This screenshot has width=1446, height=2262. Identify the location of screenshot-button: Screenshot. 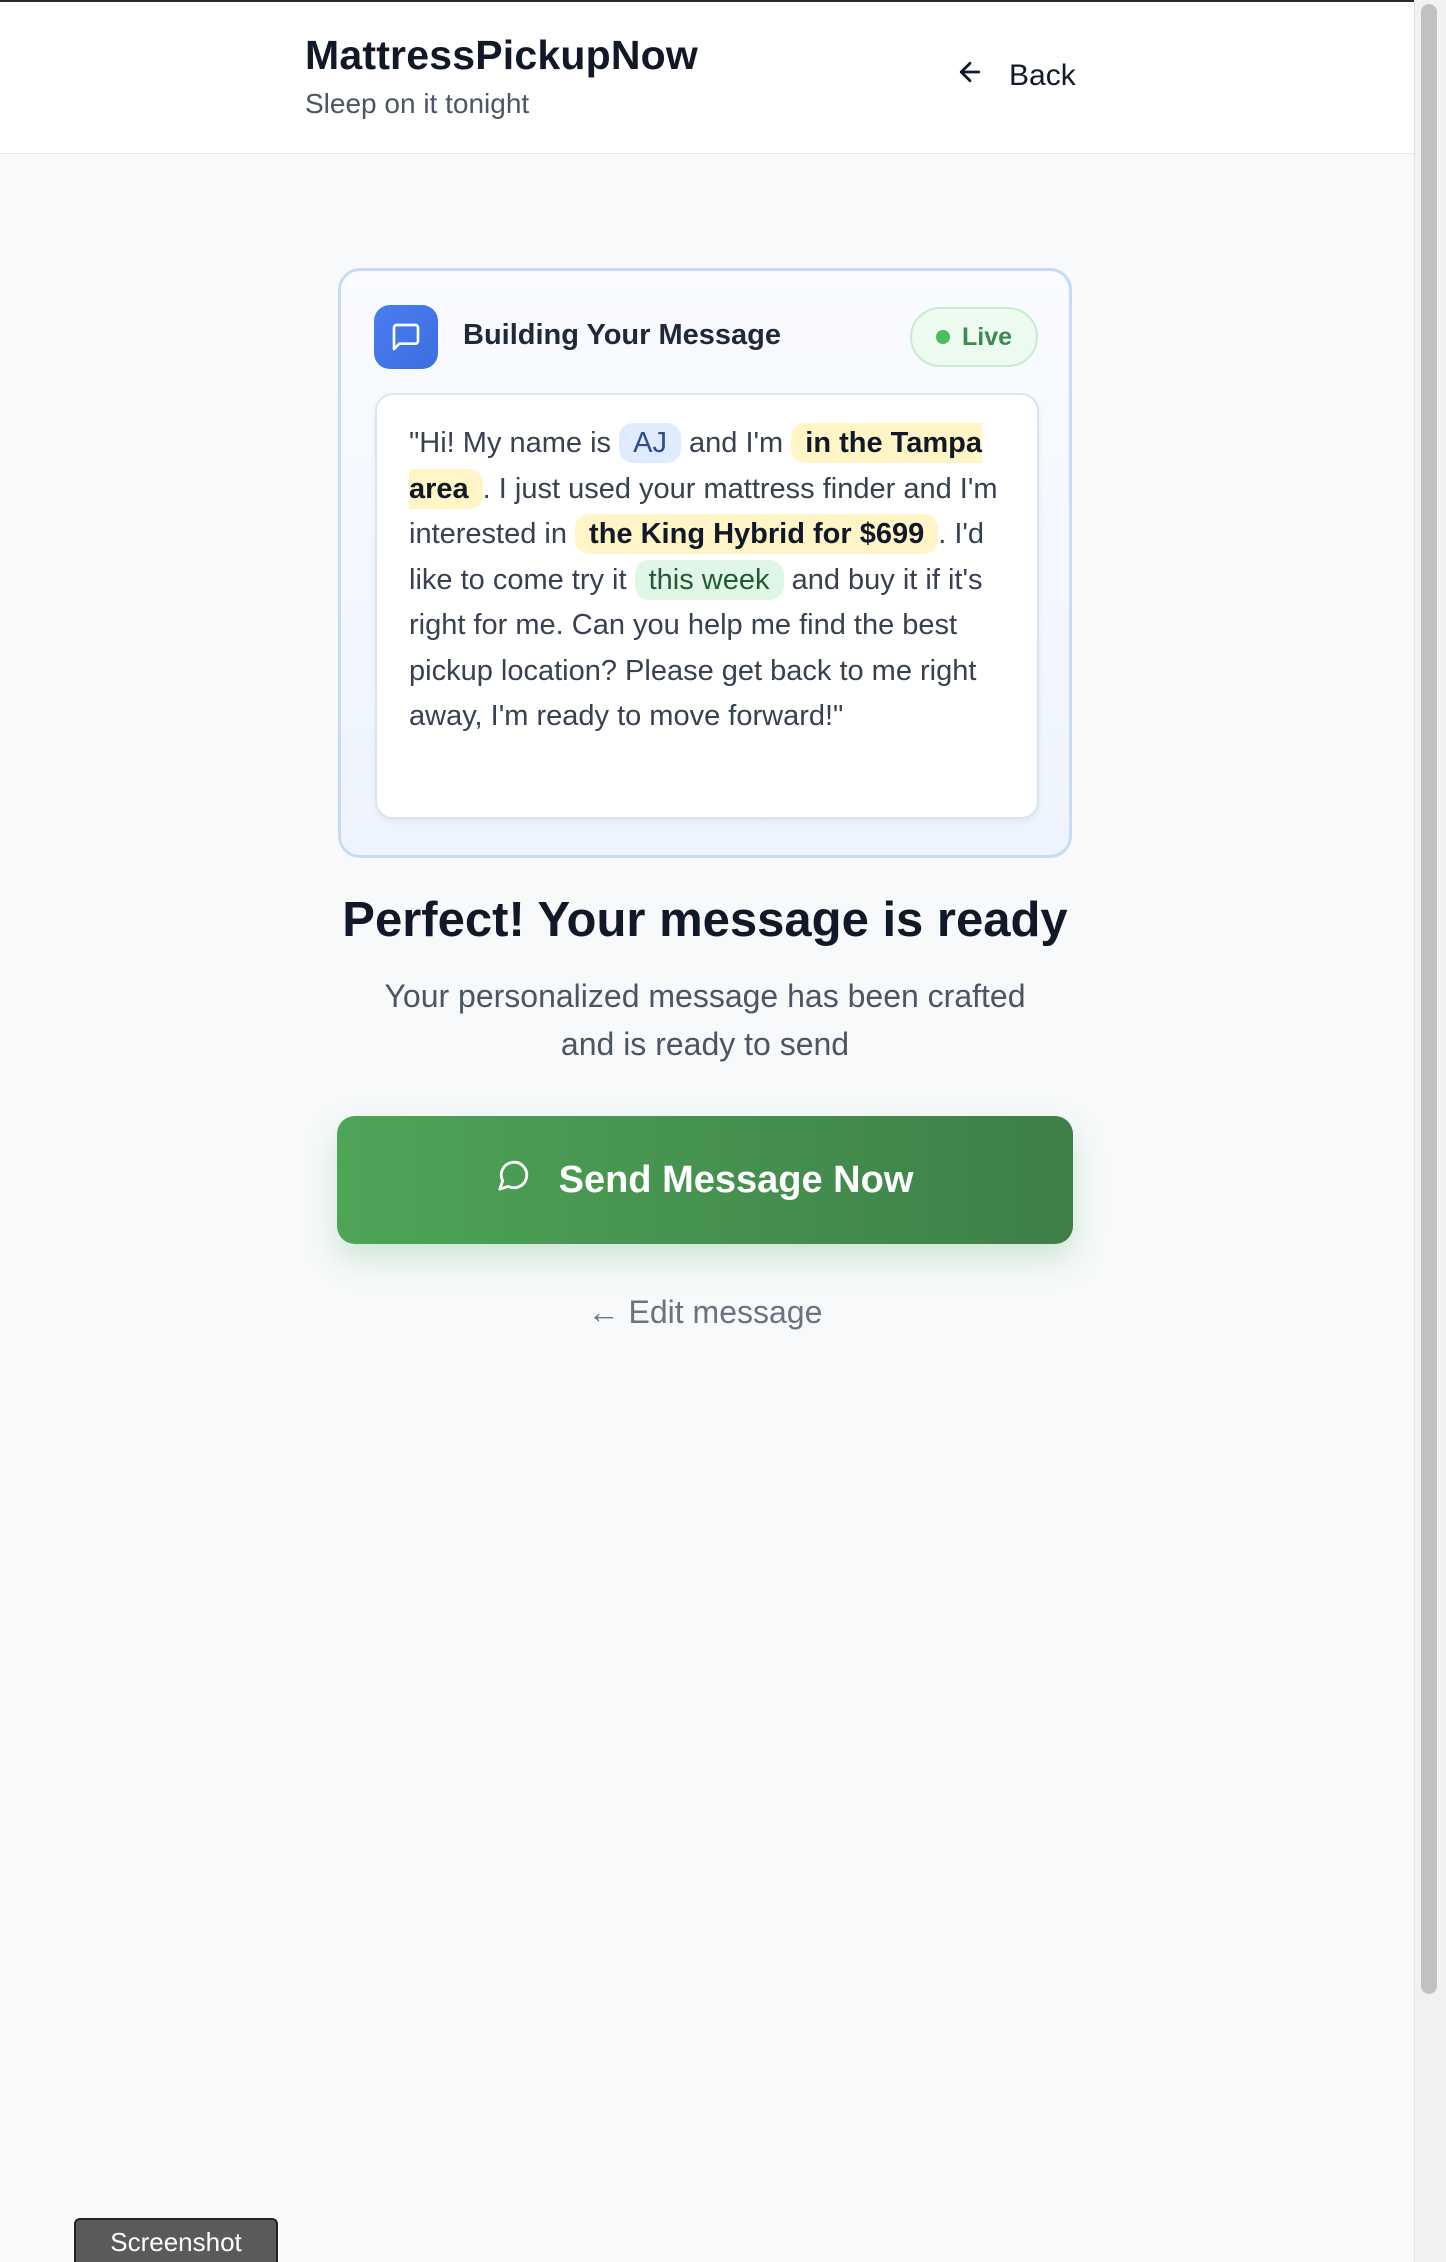
(176, 2240).